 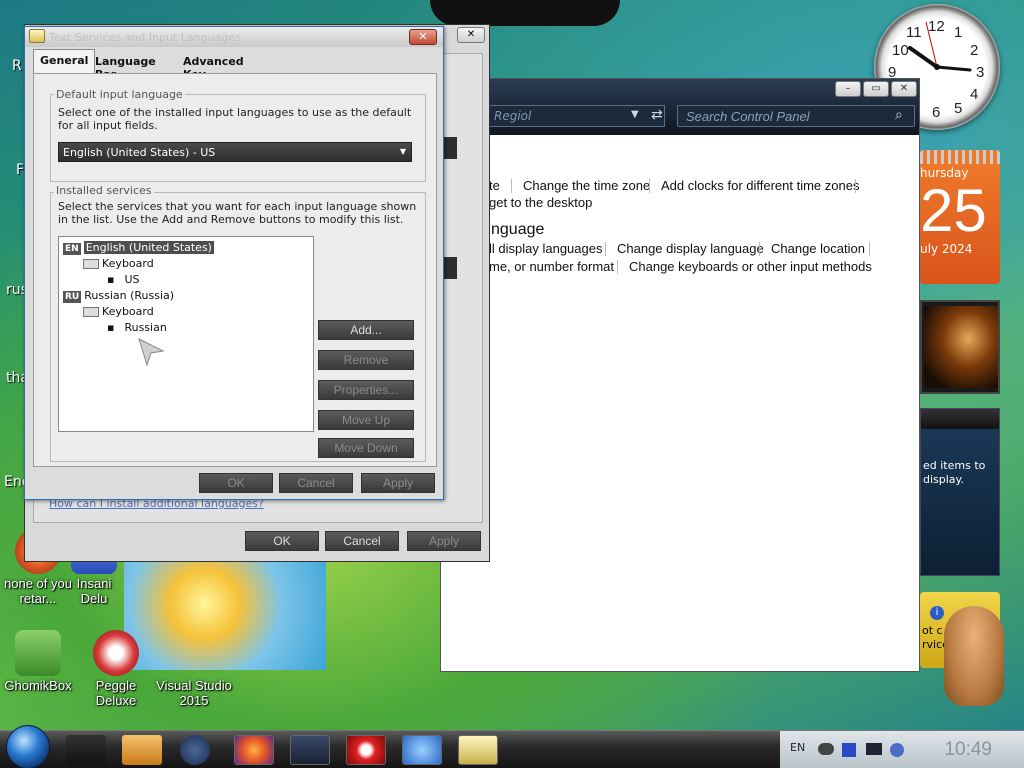 What do you see at coordinates (366, 750) in the screenshot?
I see `opera-icon` at bounding box center [366, 750].